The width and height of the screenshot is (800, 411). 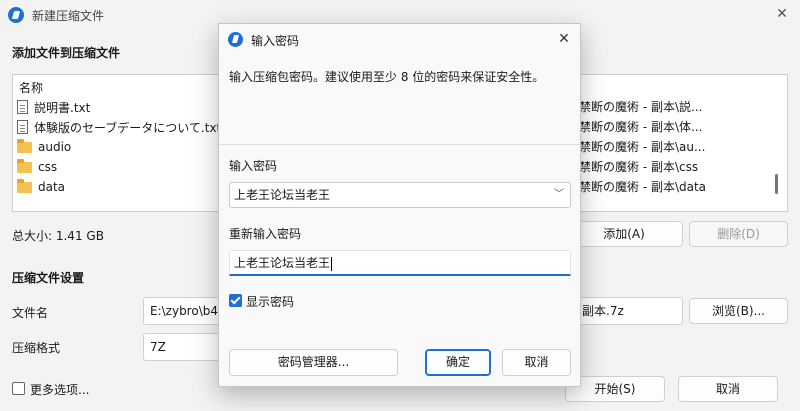 I want to click on list-scrollbar, so click(x=776, y=184).